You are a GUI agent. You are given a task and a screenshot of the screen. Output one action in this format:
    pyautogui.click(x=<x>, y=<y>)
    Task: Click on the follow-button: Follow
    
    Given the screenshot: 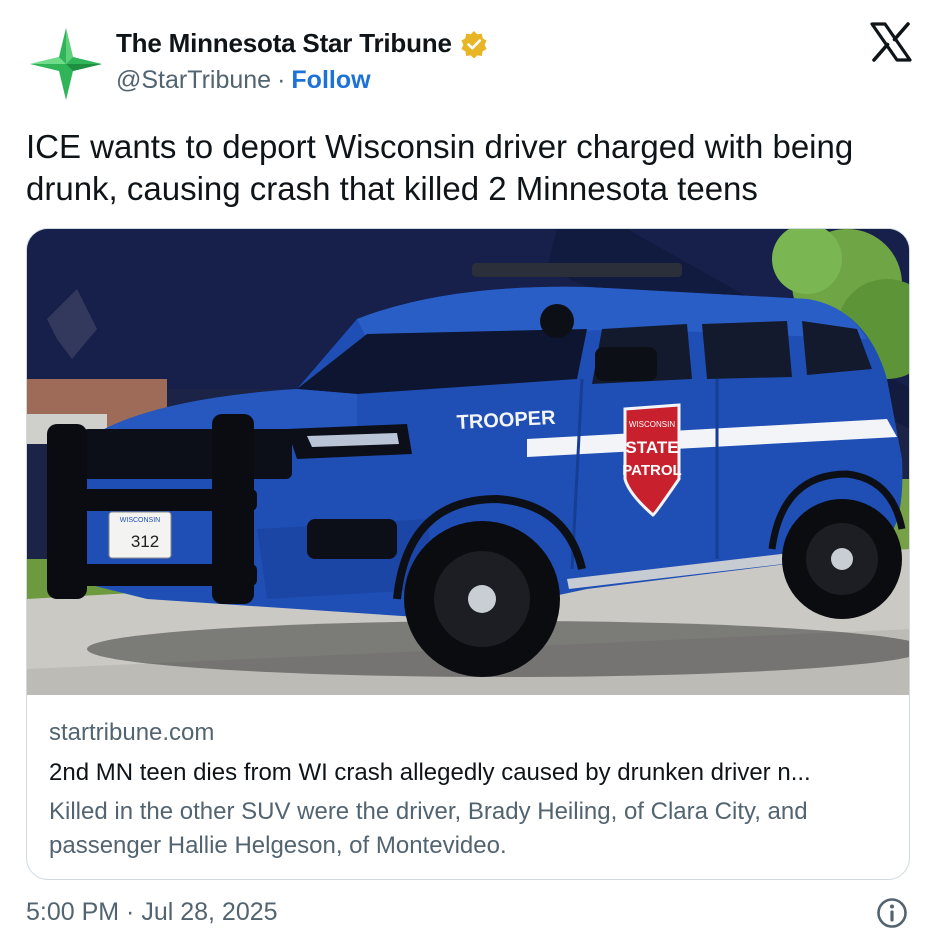 What is the action you would take?
    pyautogui.click(x=330, y=80)
    